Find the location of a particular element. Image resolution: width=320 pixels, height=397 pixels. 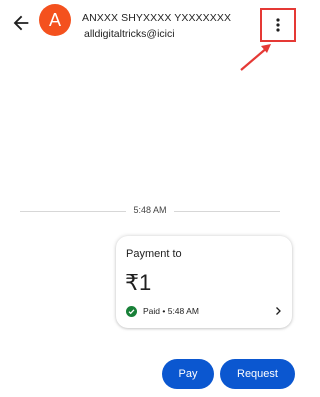

more-options-button is located at coordinates (278, 25).